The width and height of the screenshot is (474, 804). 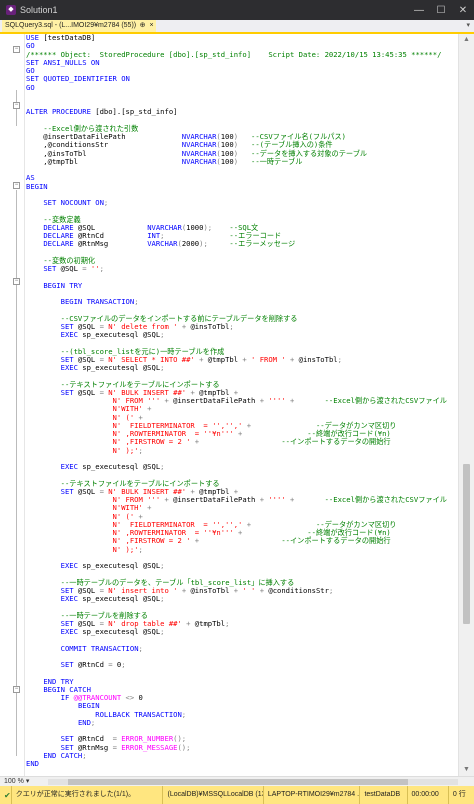 What do you see at coordinates (104, 161) in the screenshot?
I see `code-token: ,@tmpTbl` at bounding box center [104, 161].